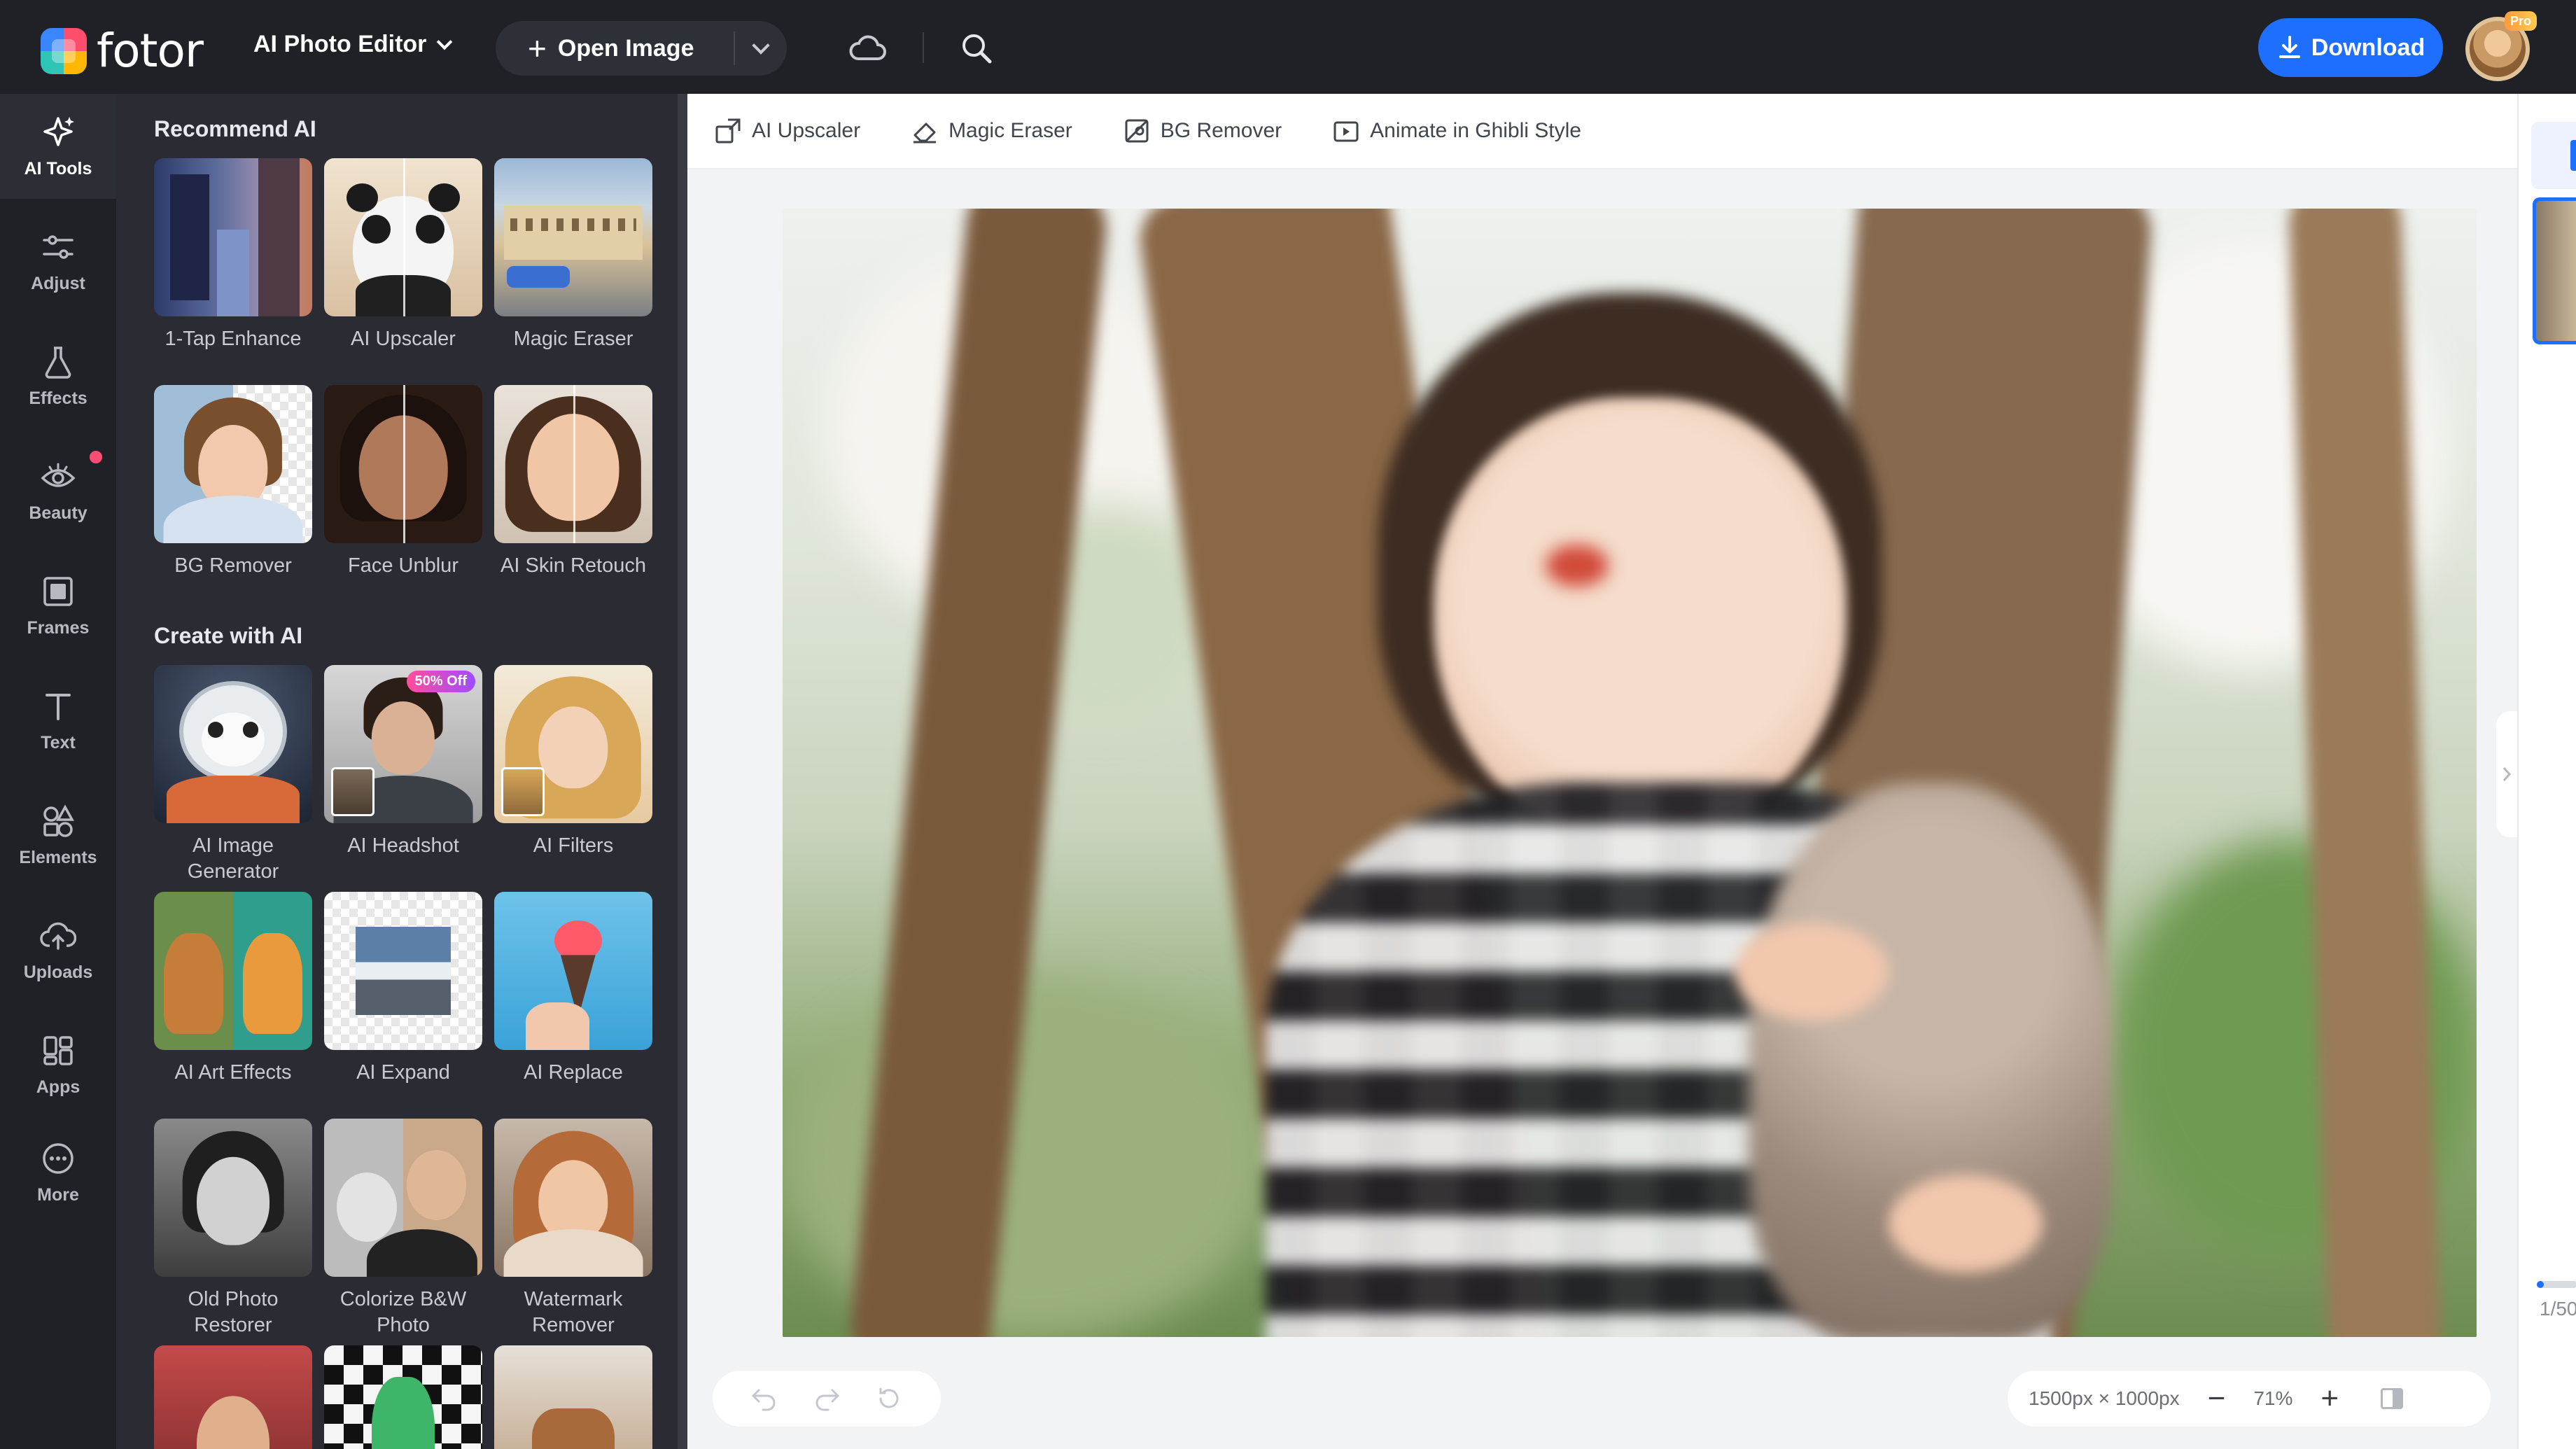 Image resolution: width=2576 pixels, height=1449 pixels. Describe the element at coordinates (403, 762) in the screenshot. I see `tool-card-ai-headshot: 50% Off AI Headshot` at that location.